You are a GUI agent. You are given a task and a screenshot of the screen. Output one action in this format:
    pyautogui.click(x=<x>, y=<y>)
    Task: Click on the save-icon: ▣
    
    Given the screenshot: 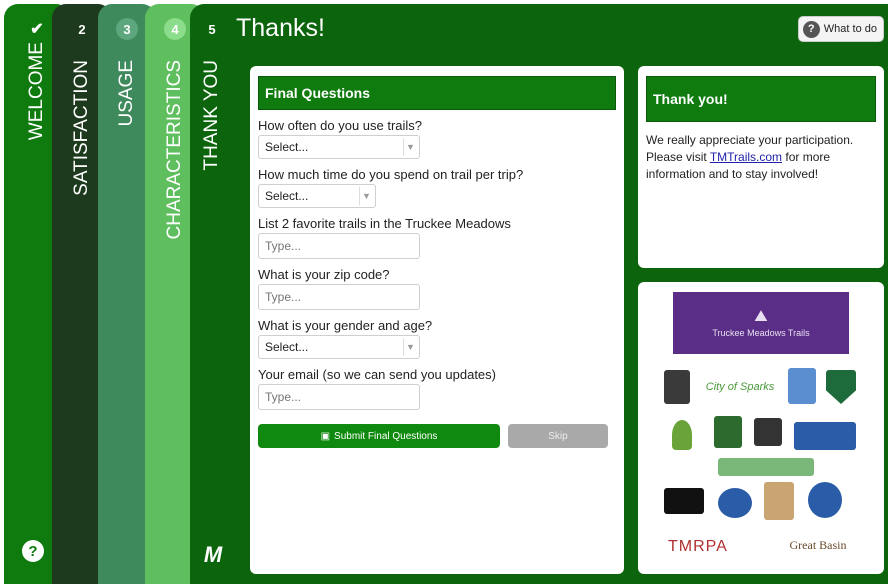 What is the action you would take?
    pyautogui.click(x=325, y=436)
    